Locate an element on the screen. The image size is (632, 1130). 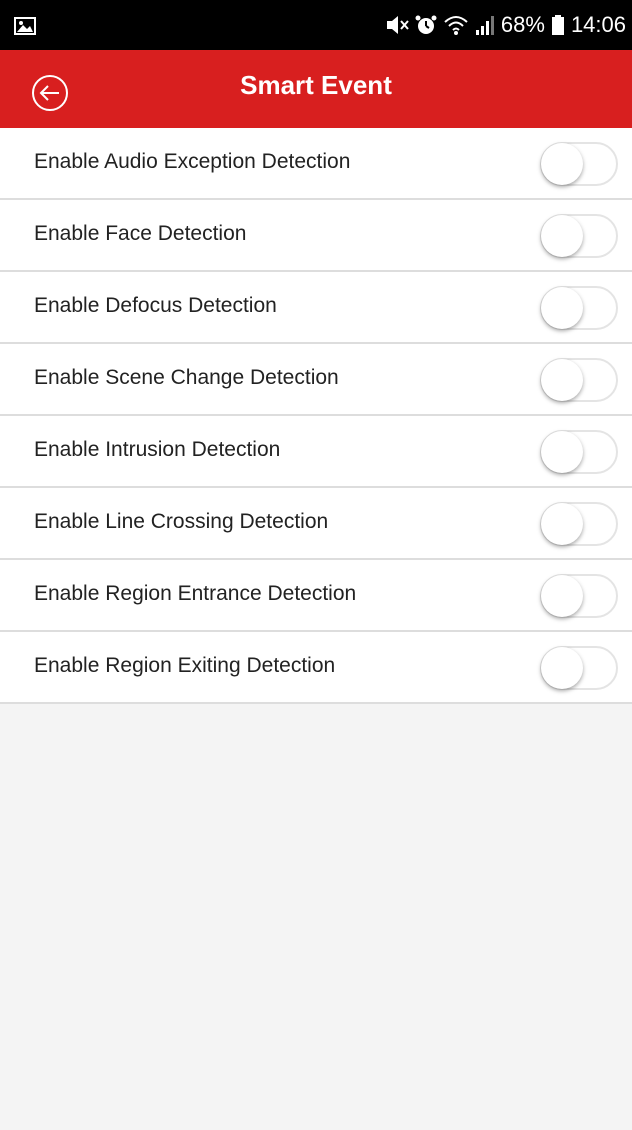
region-exiting-toggle is located at coordinates (579, 668).